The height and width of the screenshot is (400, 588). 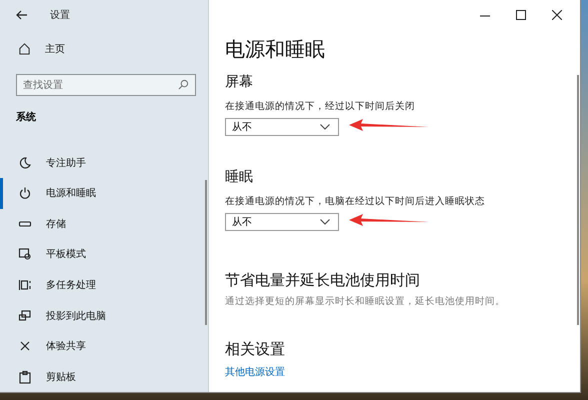 I want to click on search-icon, so click(x=183, y=84).